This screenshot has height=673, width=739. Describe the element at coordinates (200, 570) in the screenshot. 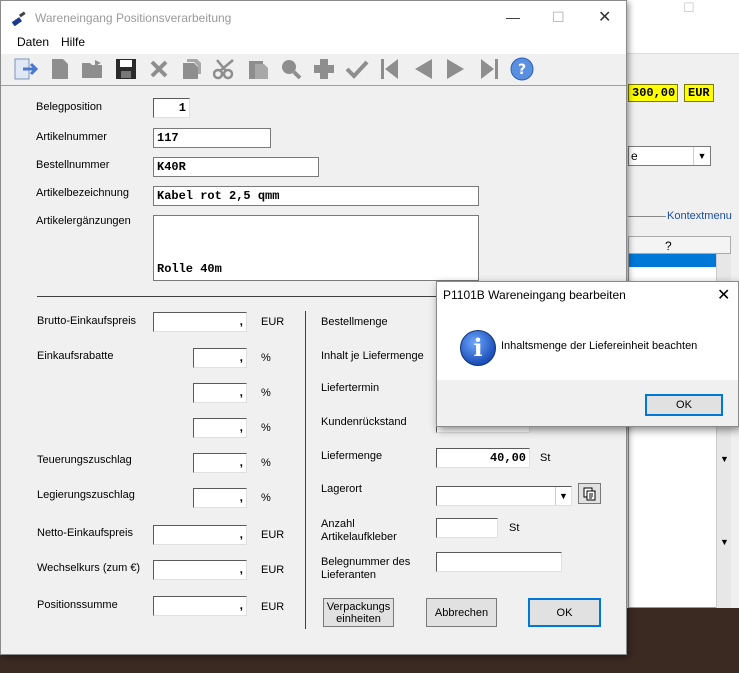

I see `wechselkurs-field: ,` at that location.